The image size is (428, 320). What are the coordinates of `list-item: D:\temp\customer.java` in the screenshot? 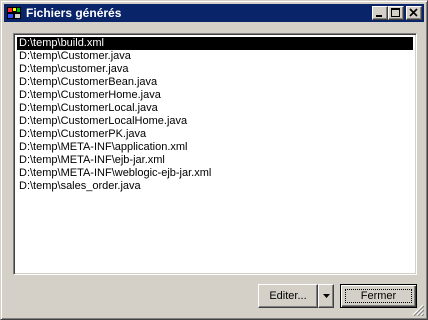 It's located at (215, 69).